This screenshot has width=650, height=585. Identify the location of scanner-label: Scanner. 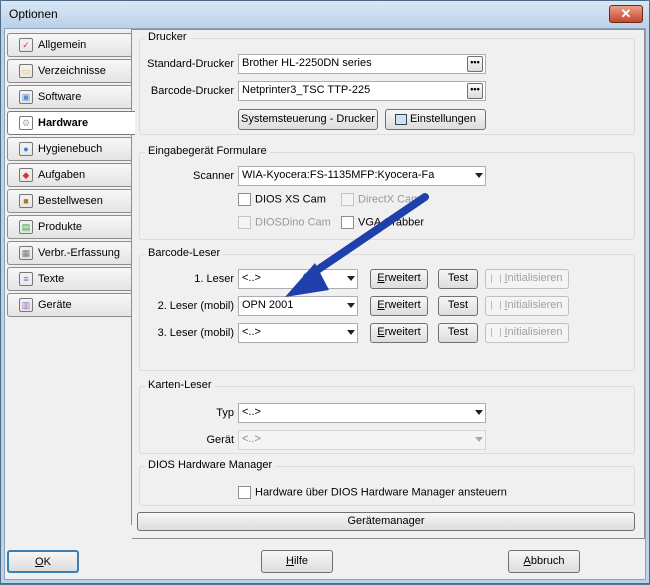
(213, 176).